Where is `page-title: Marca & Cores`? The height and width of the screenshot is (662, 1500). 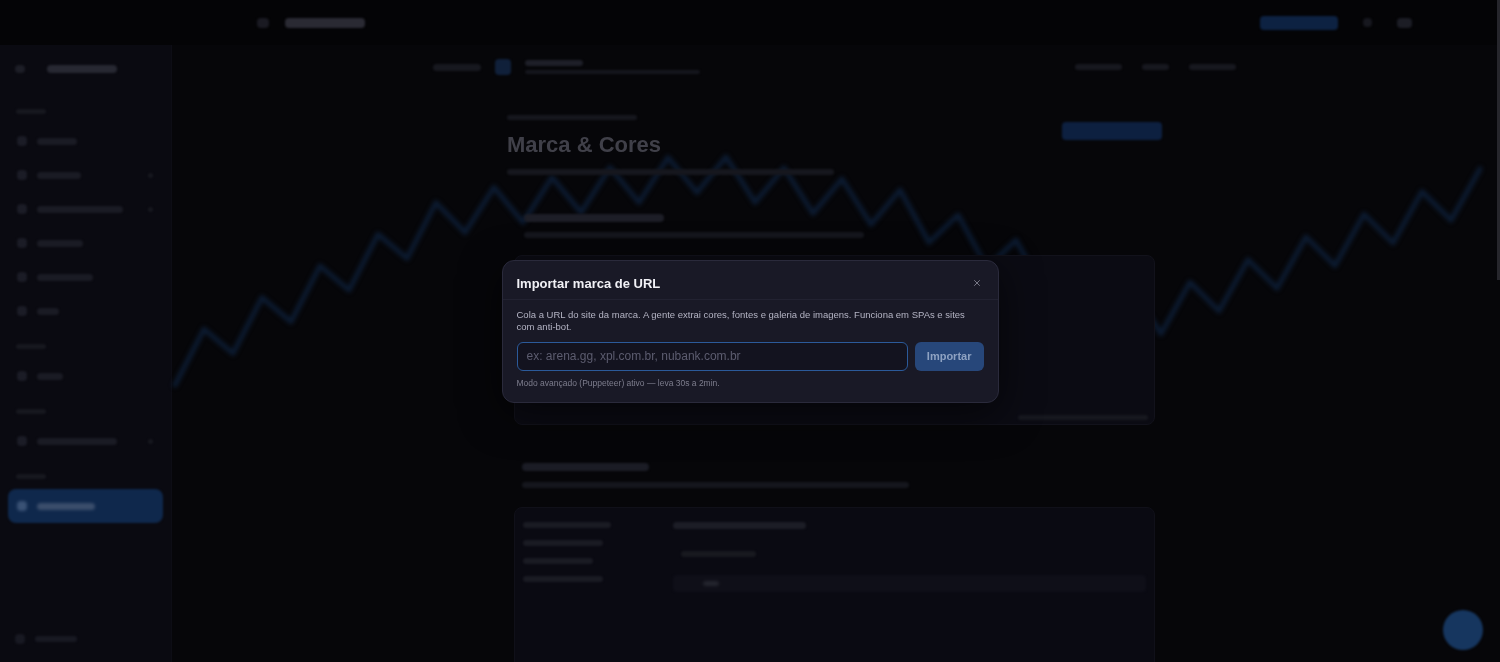 page-title: Marca & Cores is located at coordinates (585, 145).